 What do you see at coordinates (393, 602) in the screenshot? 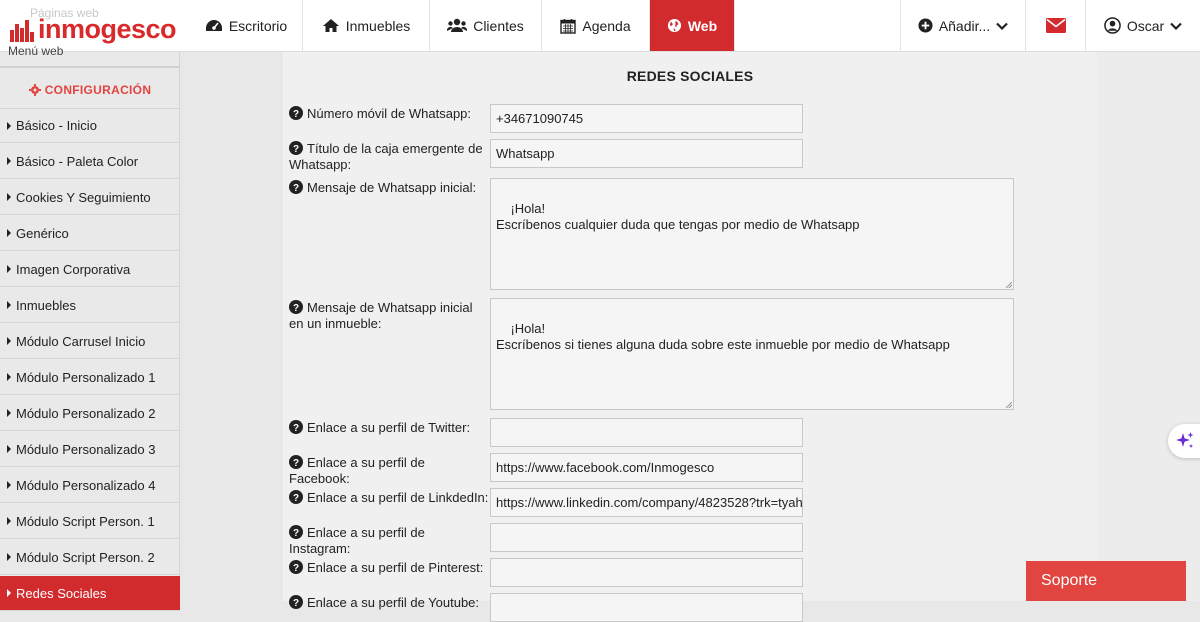
I see `field-label-text: Enlace a su perfil de Youtube:` at bounding box center [393, 602].